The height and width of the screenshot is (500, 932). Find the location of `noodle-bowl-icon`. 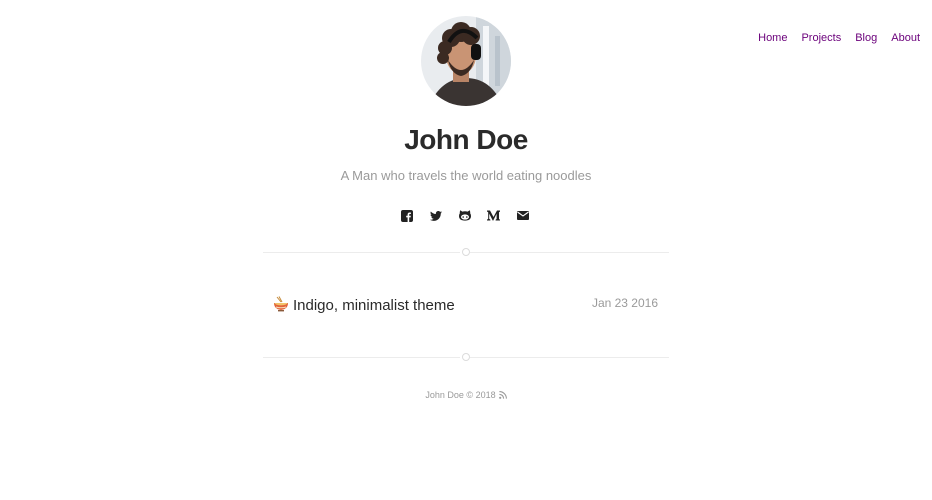

noodle-bowl-icon is located at coordinates (281, 304).